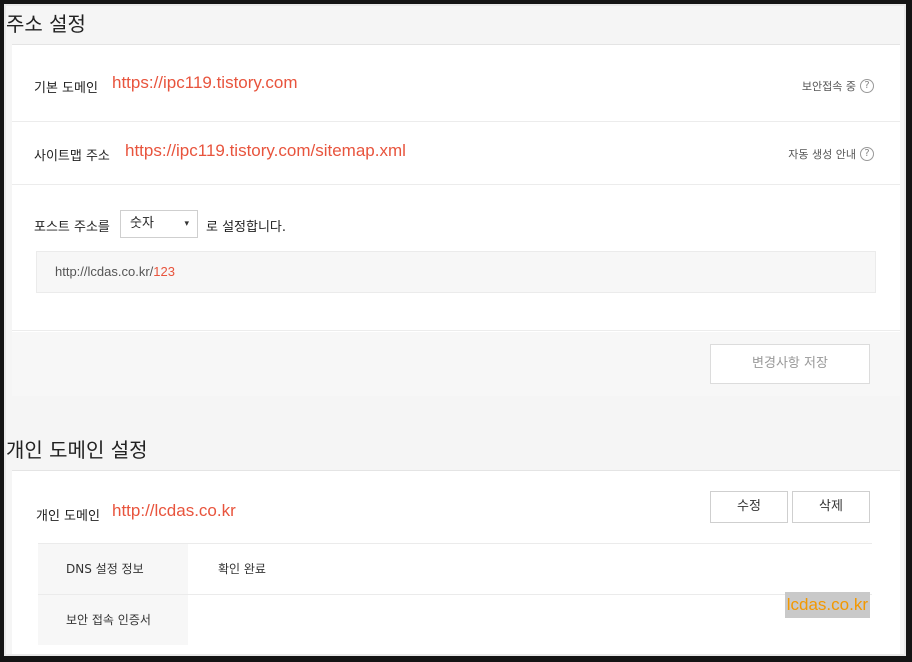 The height and width of the screenshot is (662, 912). What do you see at coordinates (164, 271) in the screenshot?
I see `preview-post-number: 123` at bounding box center [164, 271].